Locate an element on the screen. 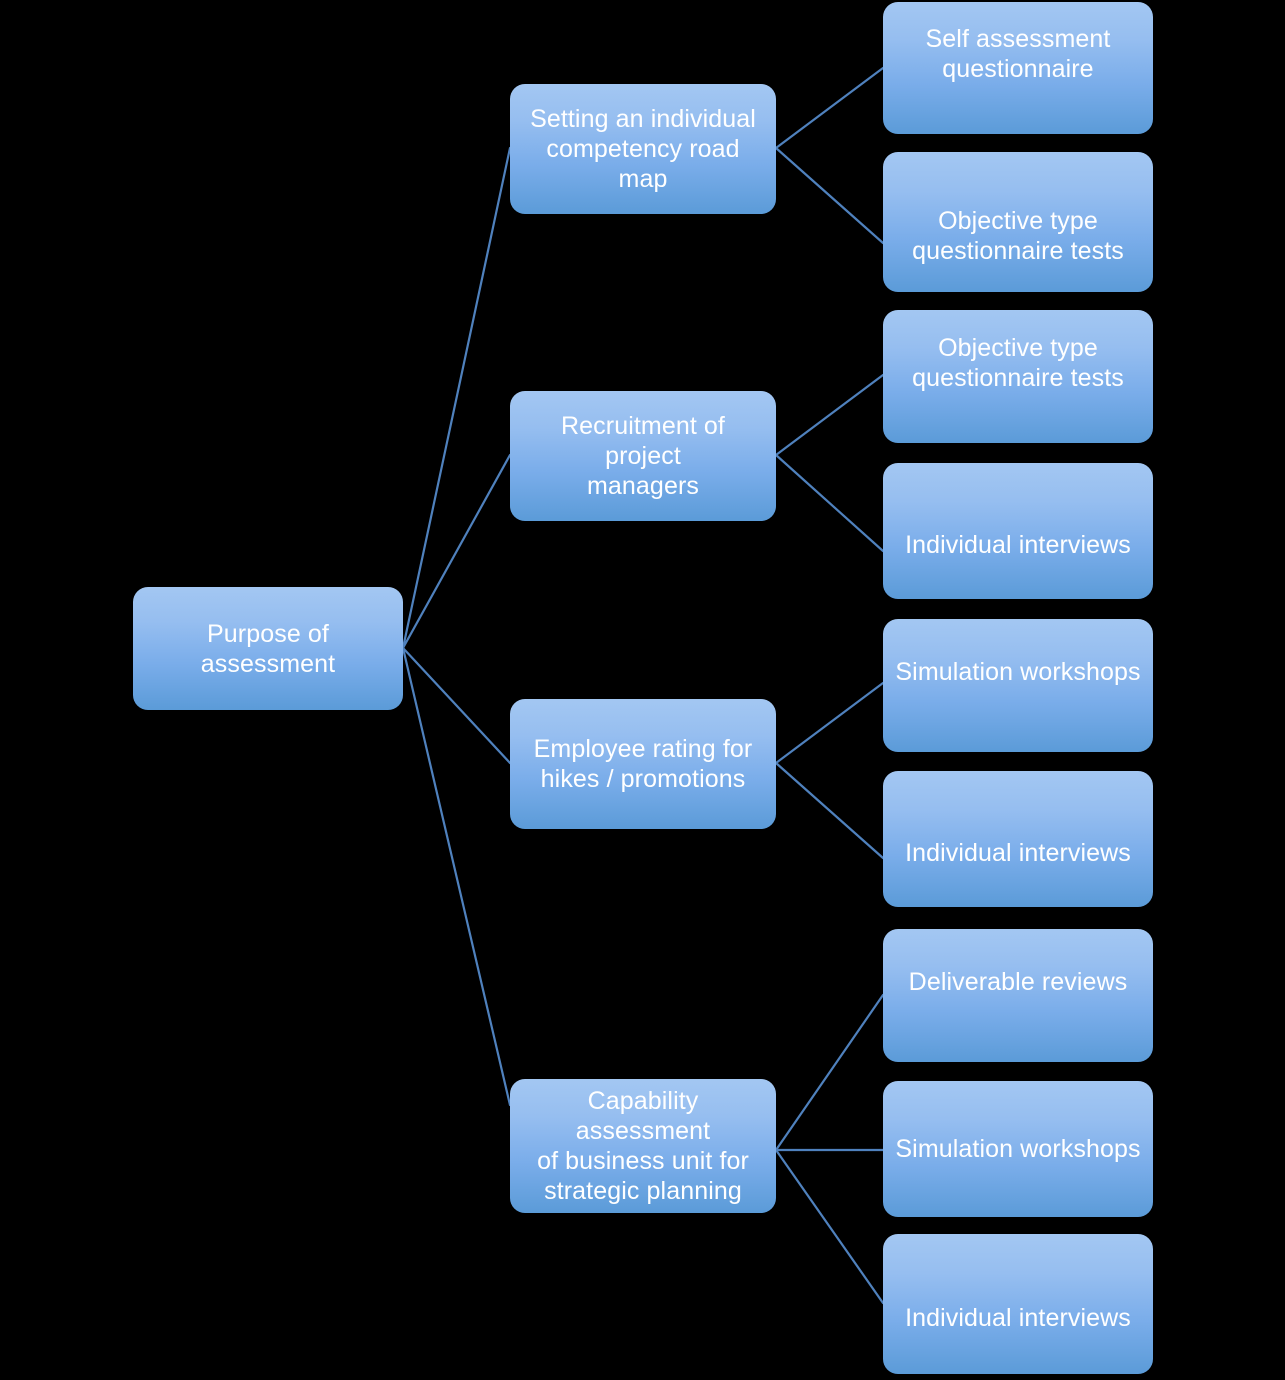 This screenshot has height=1380, width=1285. node-leaf-simulation-workshops-1: Simulation workshops is located at coordinates (1018, 685).